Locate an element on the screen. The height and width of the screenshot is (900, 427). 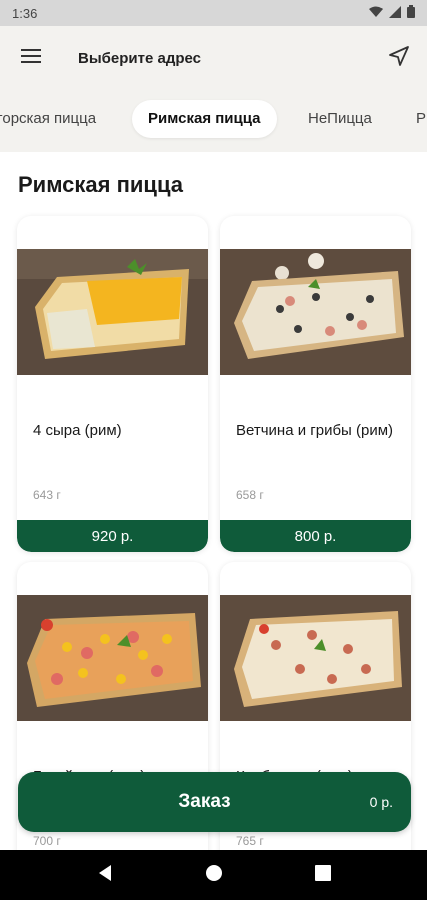
product-name: 4 сыра (рим) is located at coordinates (77, 430).